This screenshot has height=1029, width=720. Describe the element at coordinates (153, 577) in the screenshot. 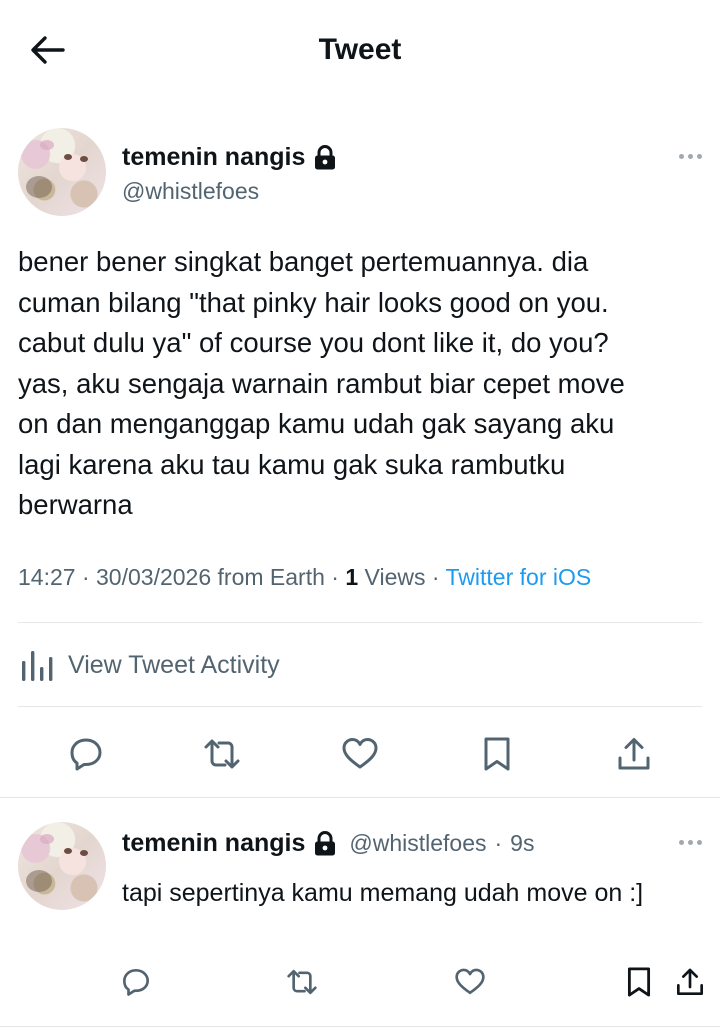

I see `tweet-date: 30/03/2026` at that location.